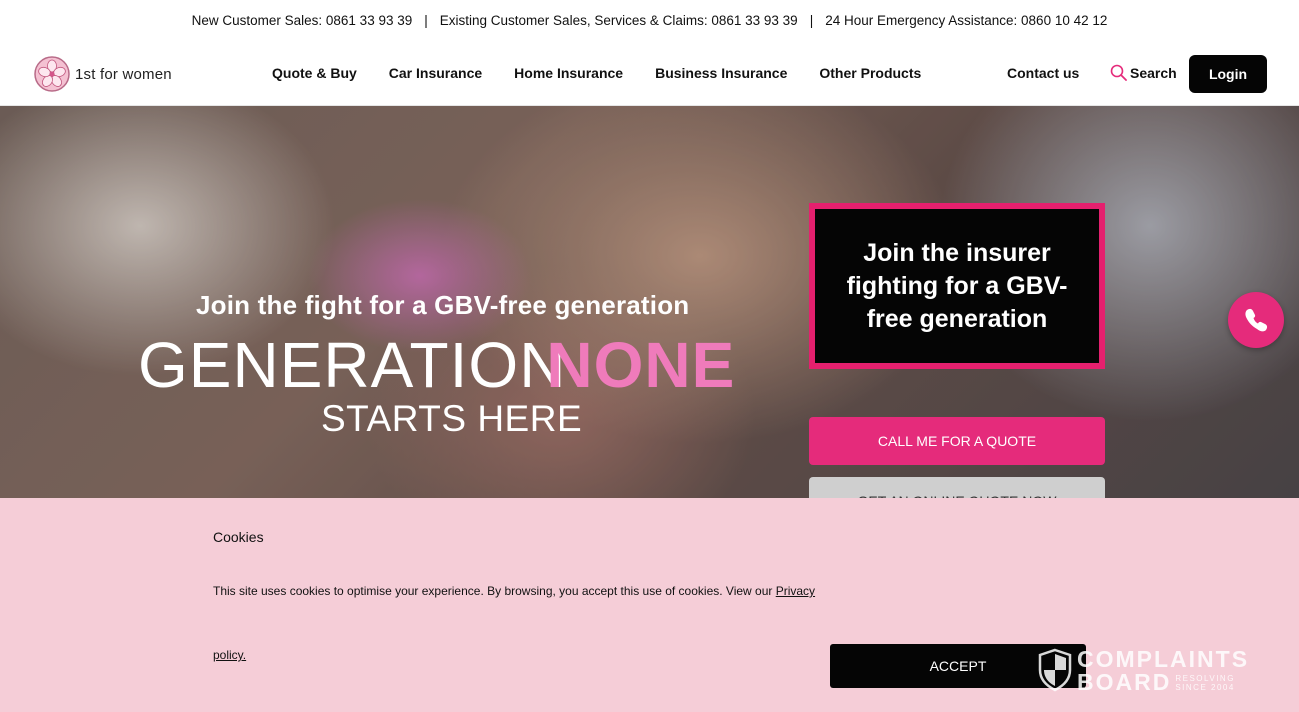 The height and width of the screenshot is (712, 1299). What do you see at coordinates (1055, 670) in the screenshot?
I see `shield-icon` at bounding box center [1055, 670].